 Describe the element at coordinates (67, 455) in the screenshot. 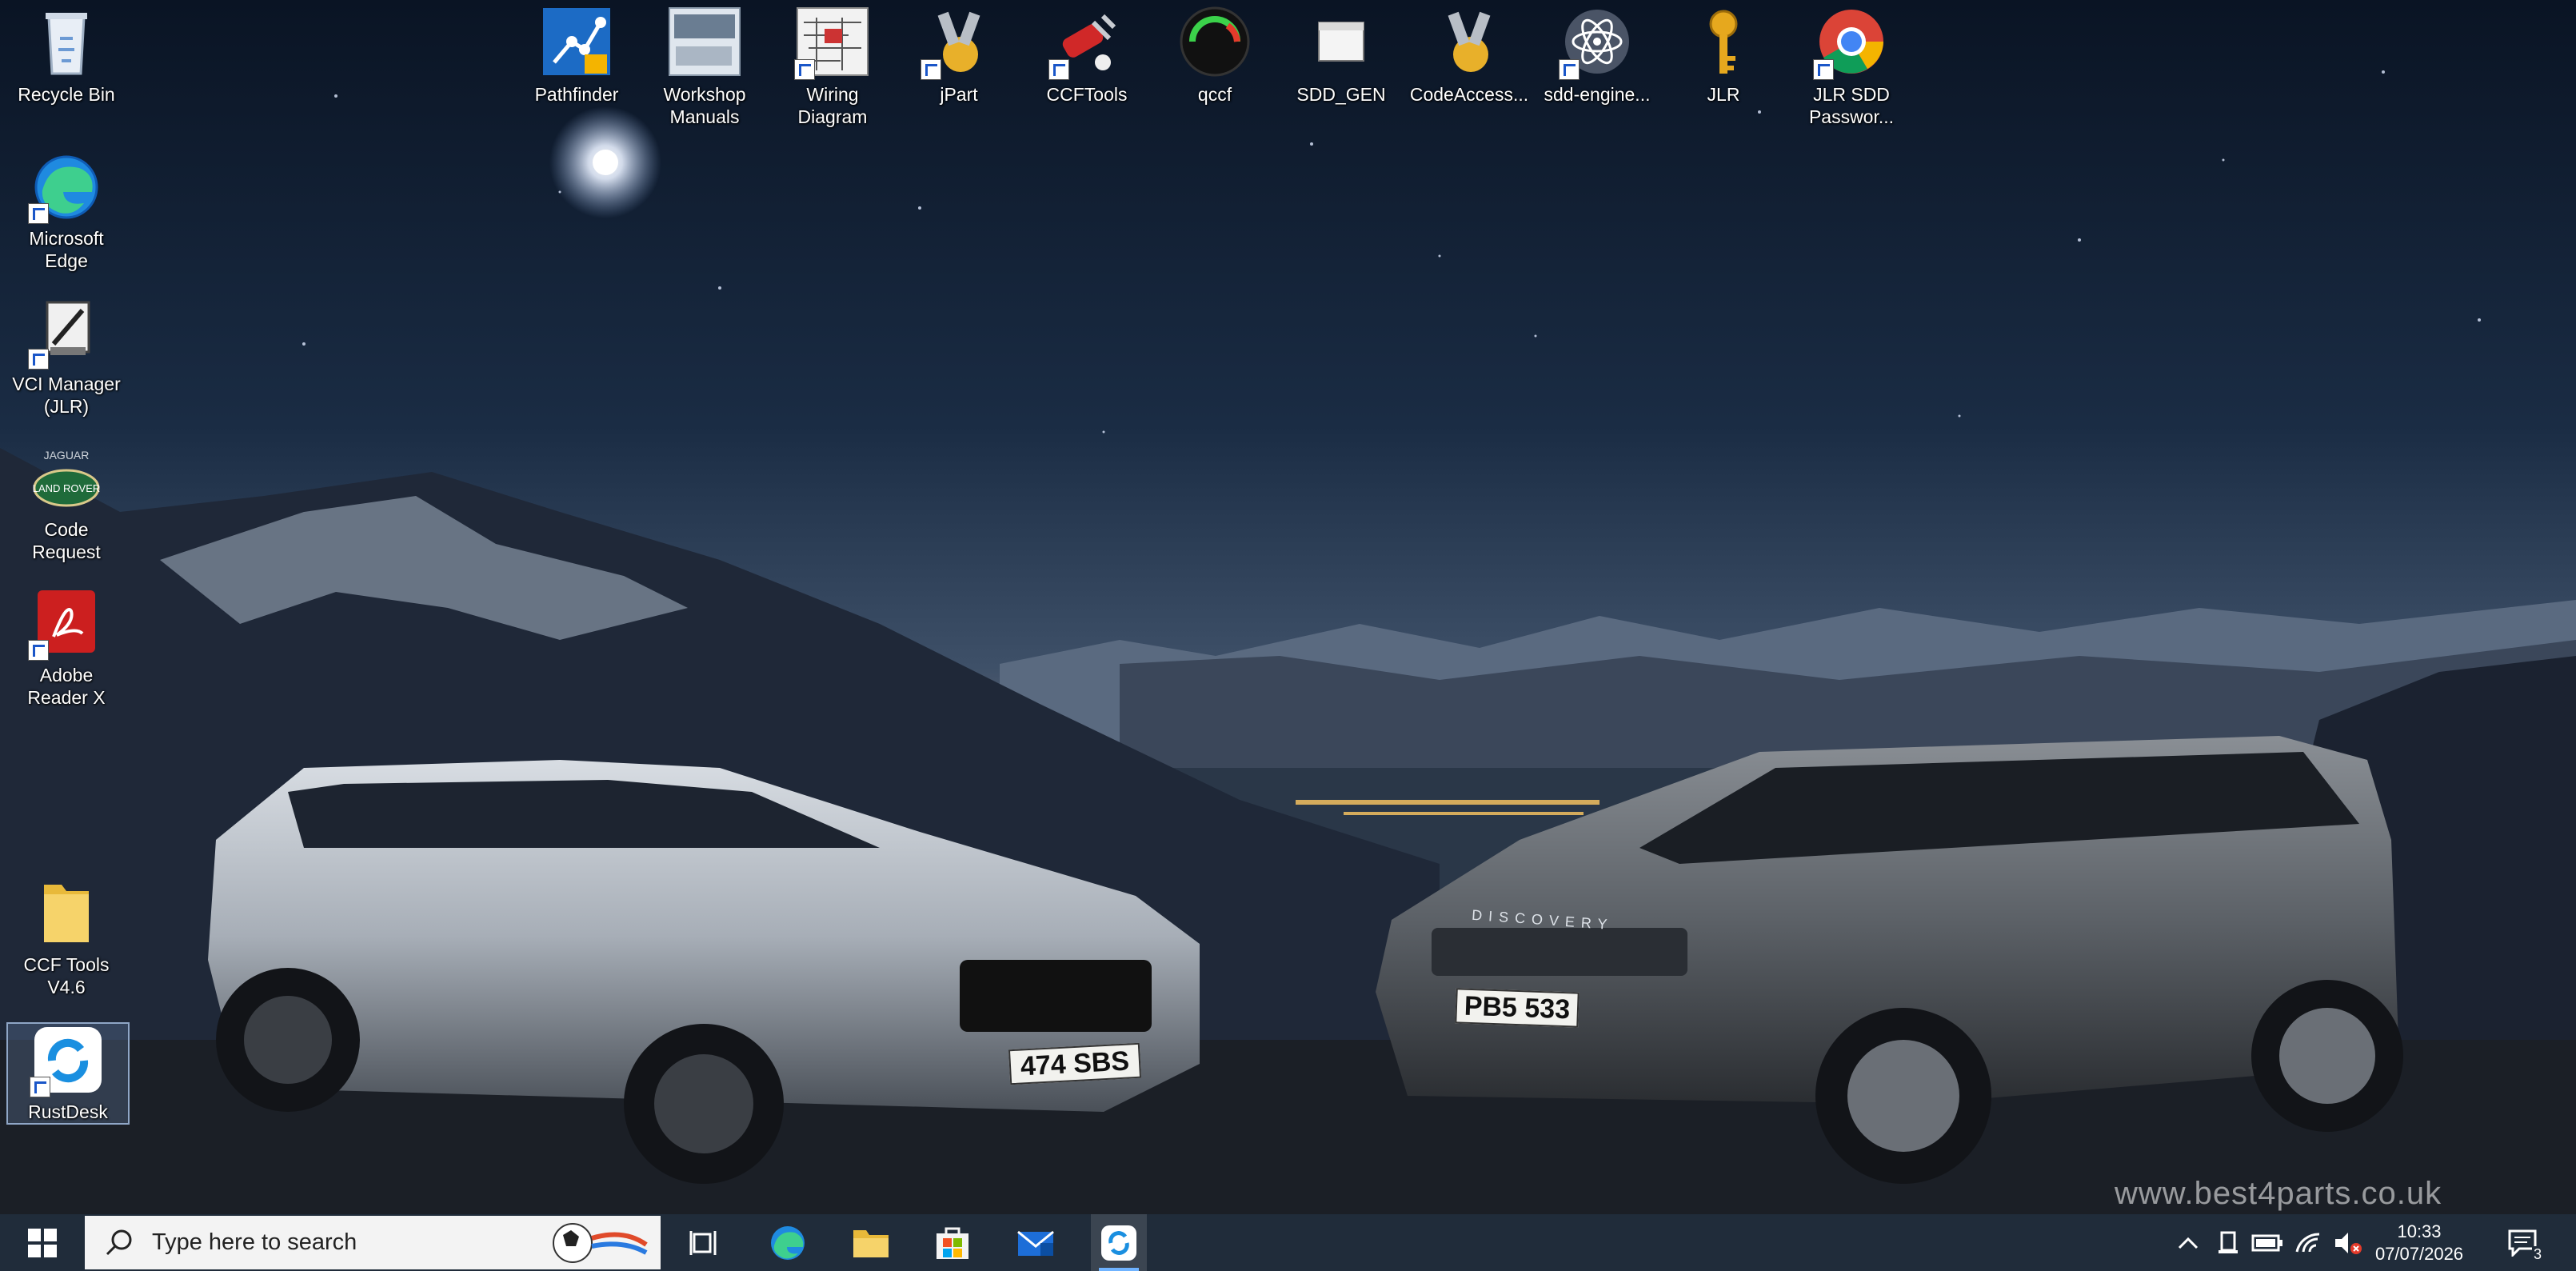

I see `svg-text: JAGUAR` at that location.